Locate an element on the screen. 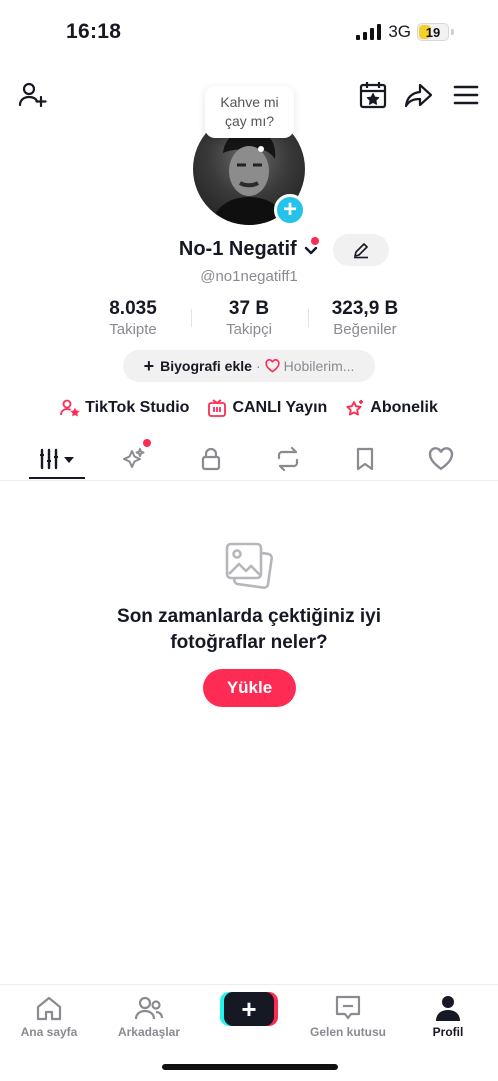  note-line-2: çay mı? is located at coordinates (249, 121).